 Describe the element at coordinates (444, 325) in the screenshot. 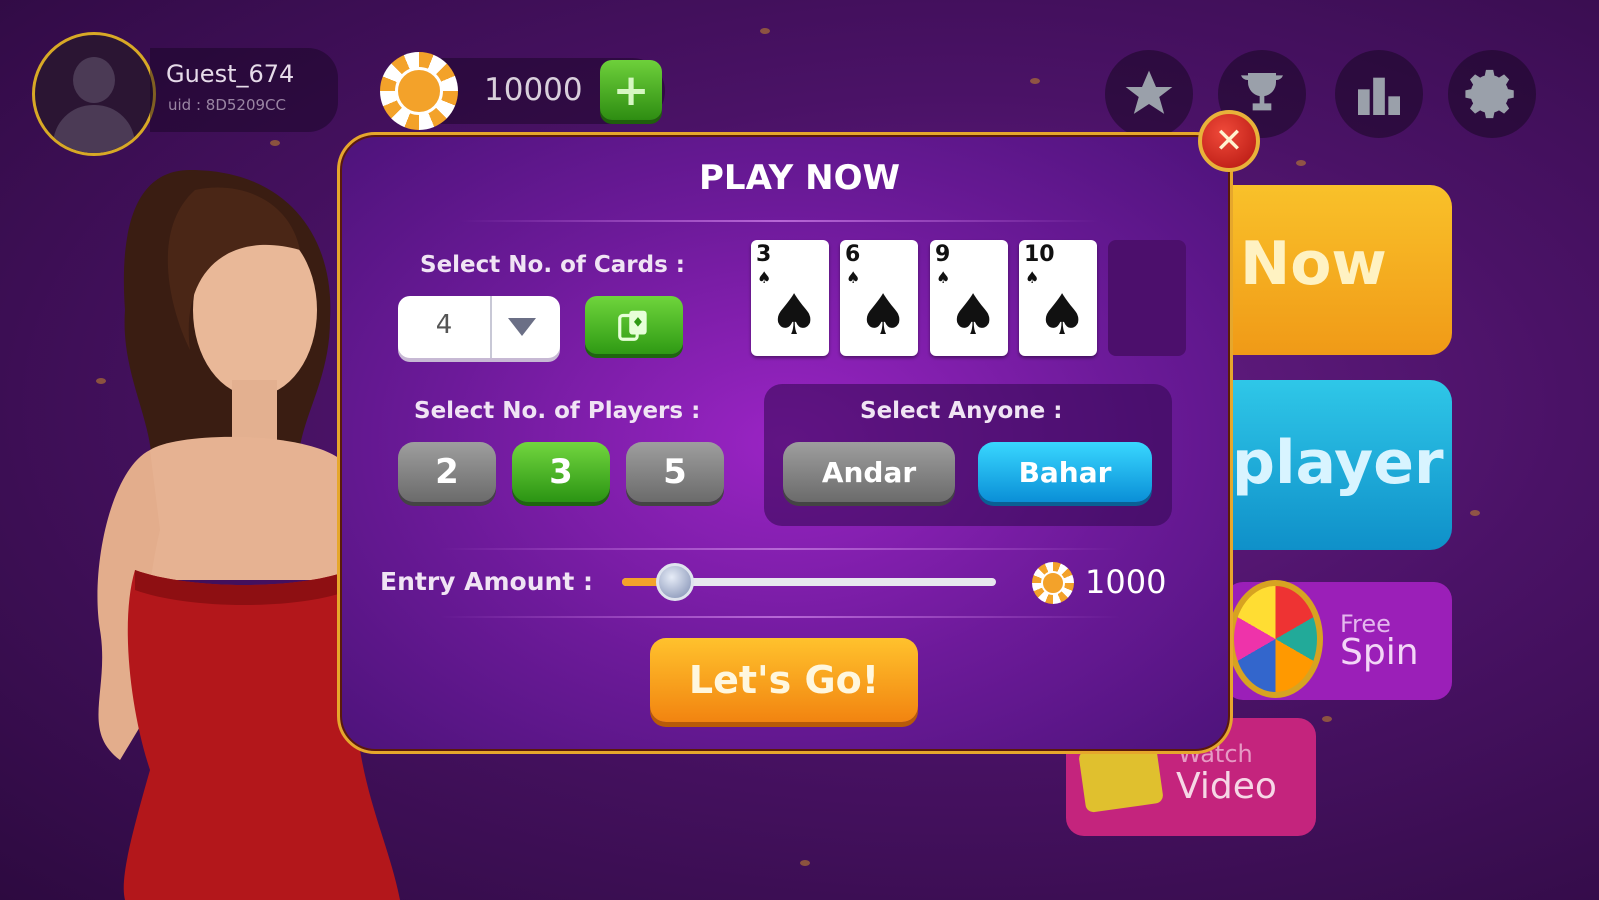

I see `cards-count-value: 4` at that location.